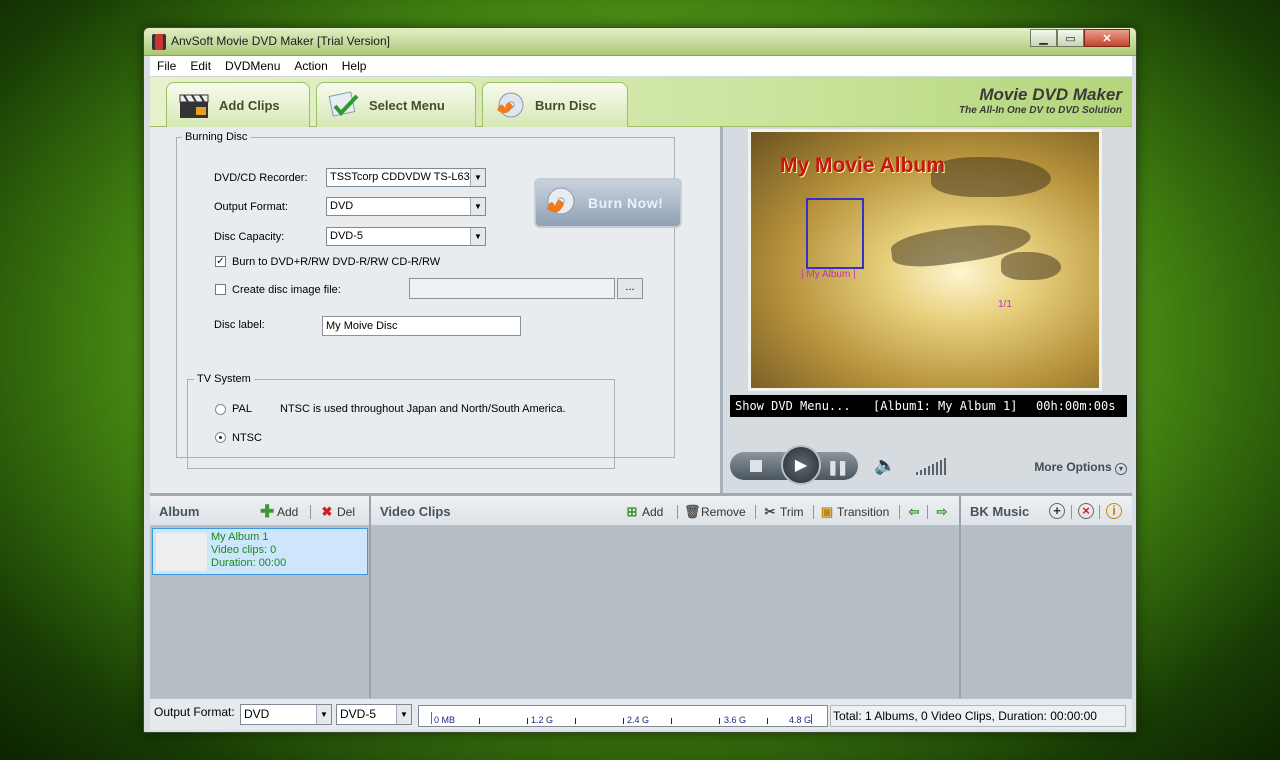 This screenshot has width=1280, height=760. Describe the element at coordinates (626, 203) in the screenshot. I see `burn-now-label: Burn Now!` at that location.